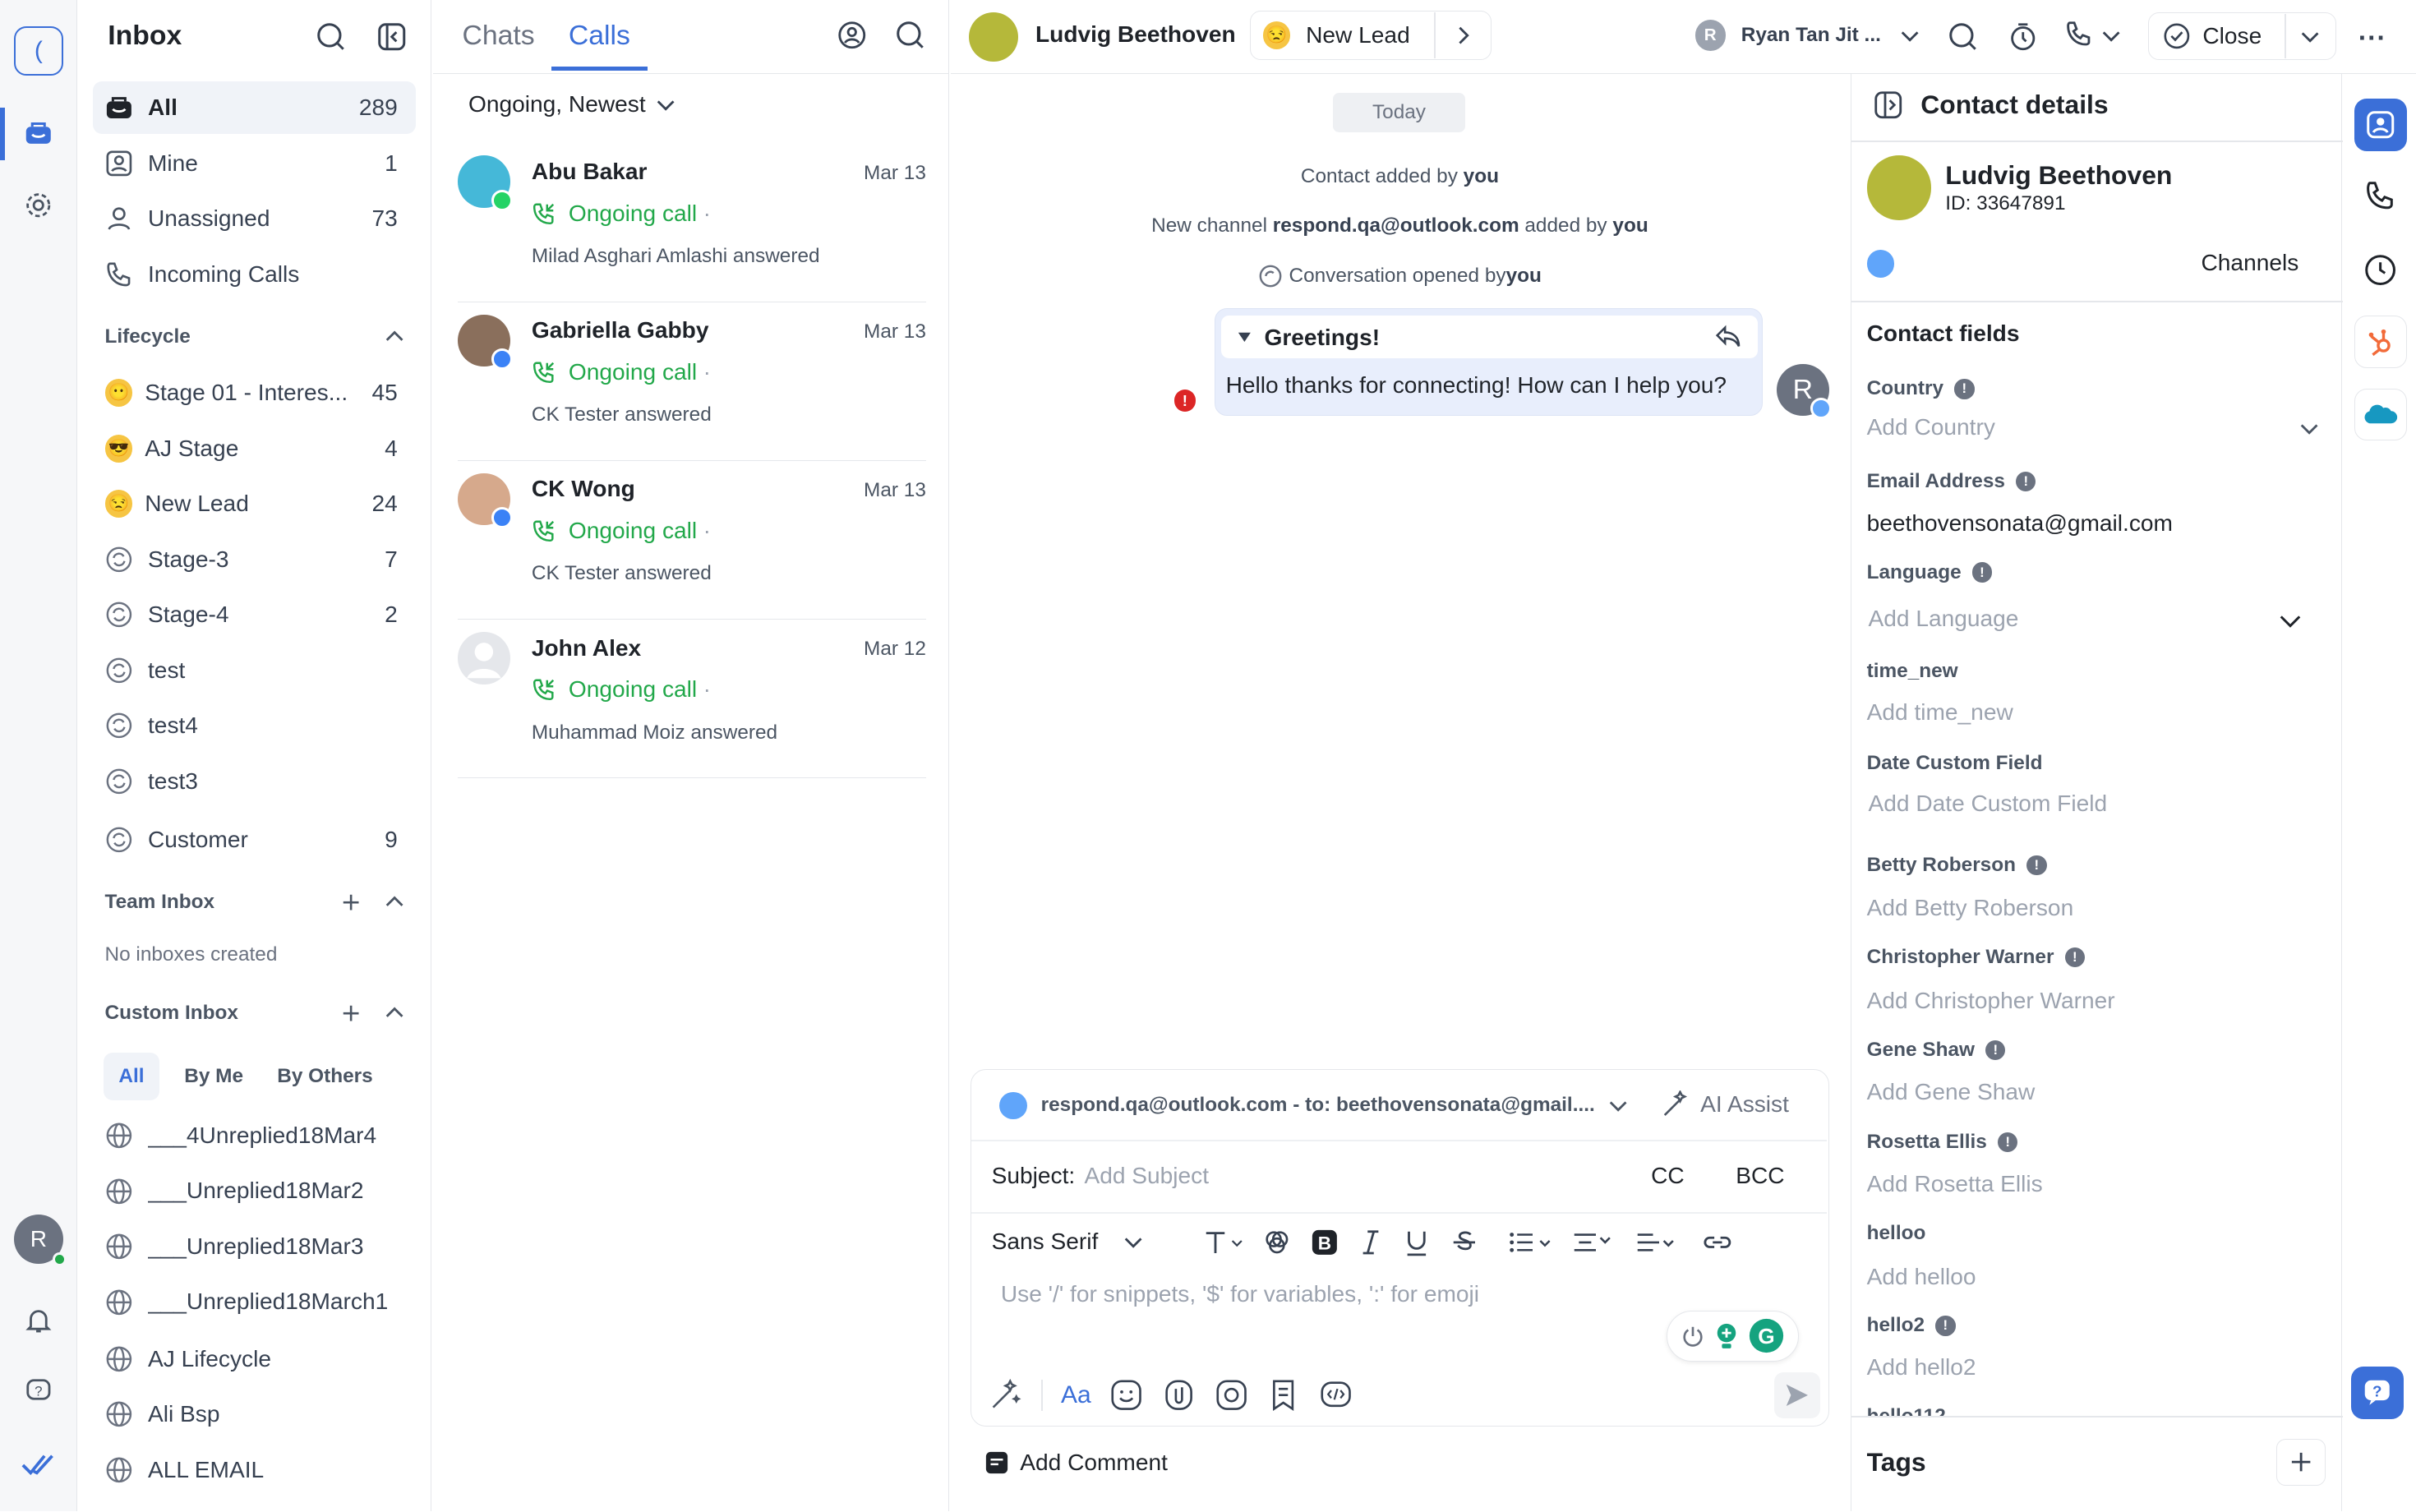 This screenshot has width=2416, height=1512. What do you see at coordinates (1283, 1395) in the screenshot?
I see `template-icon` at bounding box center [1283, 1395].